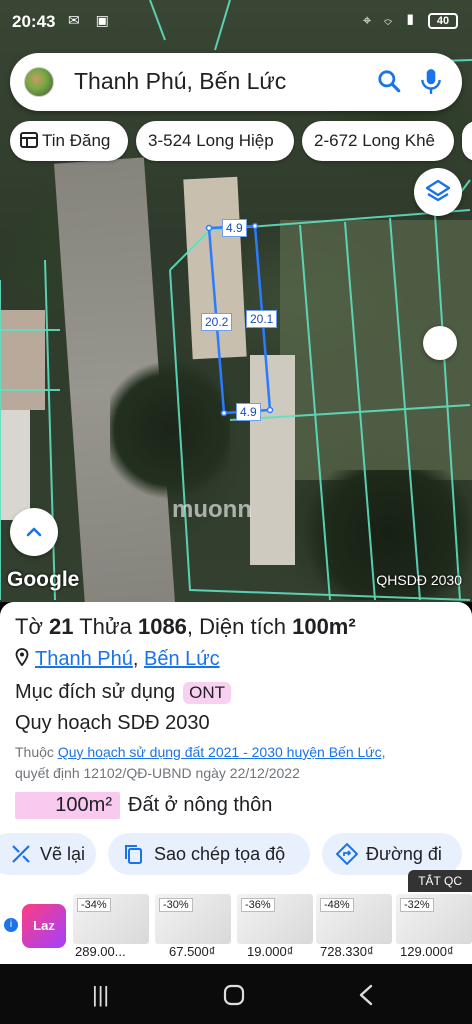  What do you see at coordinates (100, 995) in the screenshot?
I see `recent-apps-icon: |||` at bounding box center [100, 995].